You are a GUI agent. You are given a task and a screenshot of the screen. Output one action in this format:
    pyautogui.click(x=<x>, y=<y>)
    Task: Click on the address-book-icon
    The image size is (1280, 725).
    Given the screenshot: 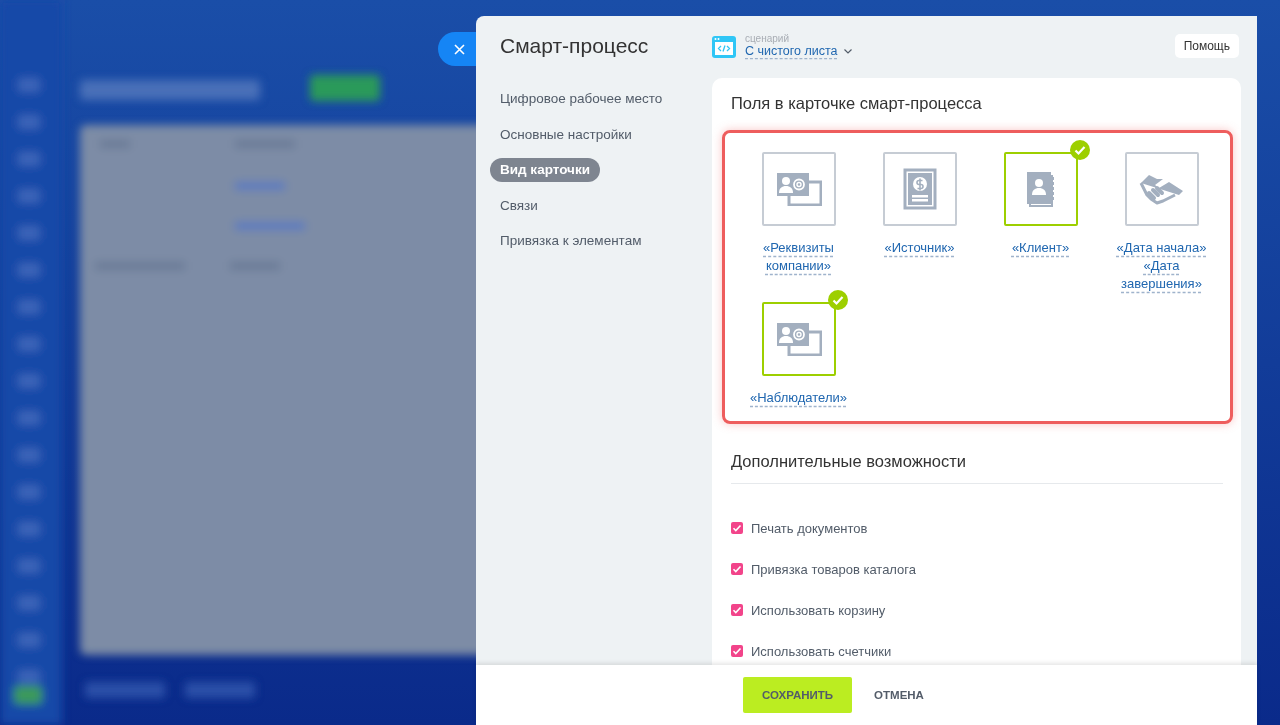 What is the action you would take?
    pyautogui.click(x=1040, y=189)
    